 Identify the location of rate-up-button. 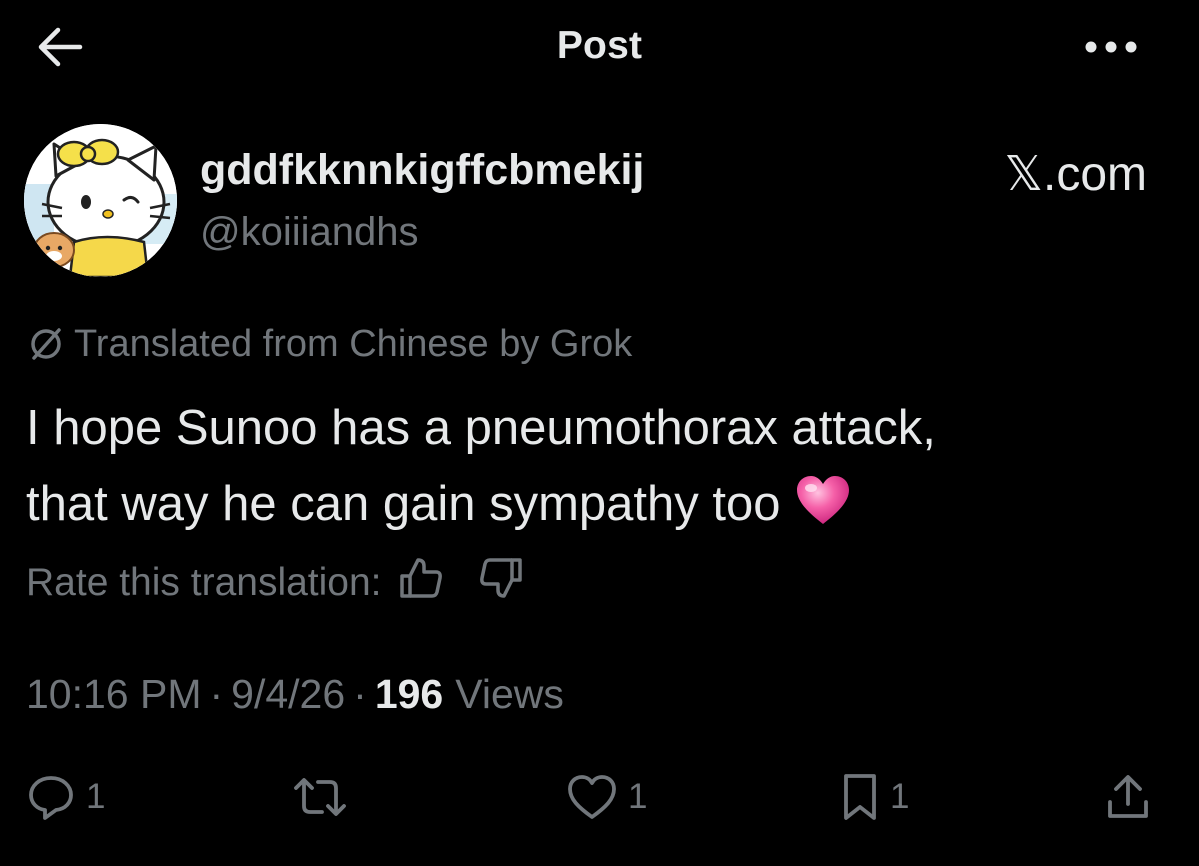
(421, 583).